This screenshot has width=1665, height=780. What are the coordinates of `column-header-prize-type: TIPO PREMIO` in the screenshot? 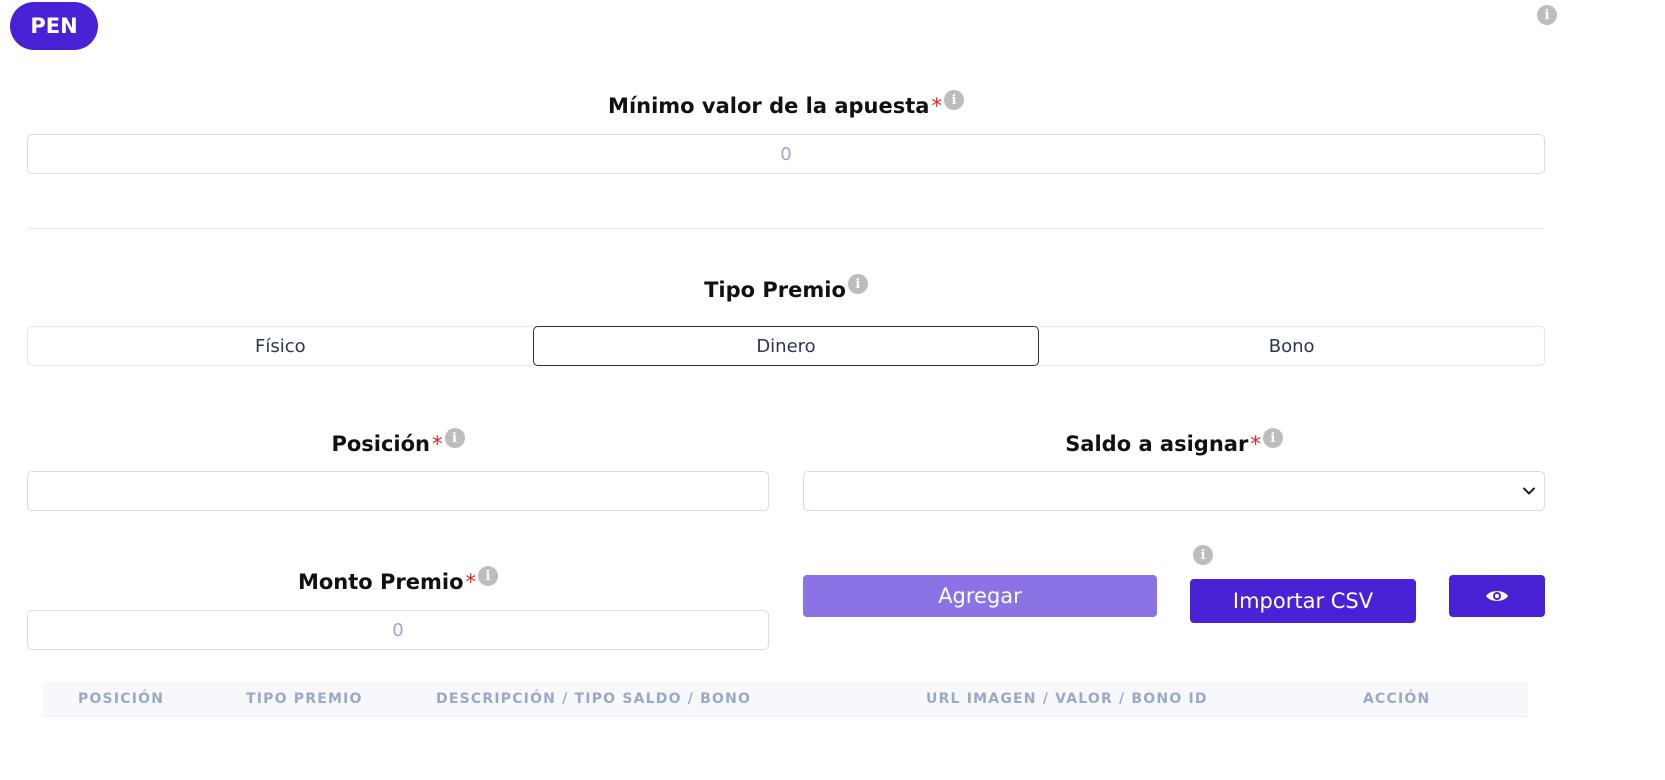 It's located at (304, 699).